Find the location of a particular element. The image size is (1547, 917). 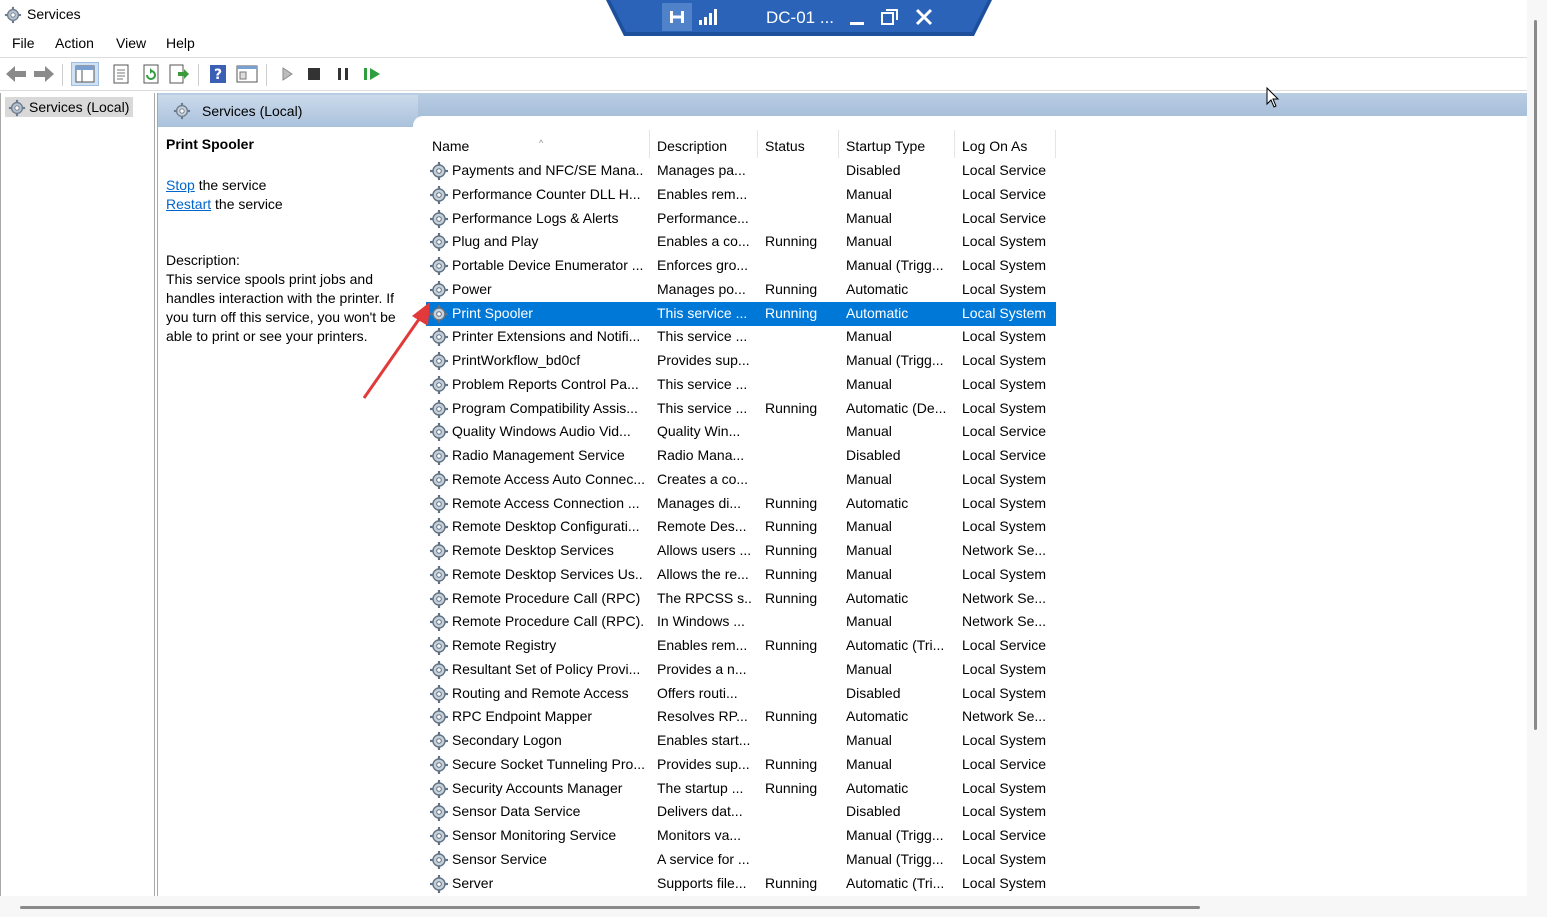

column-header-name: Name ^ is located at coordinates (537, 146).